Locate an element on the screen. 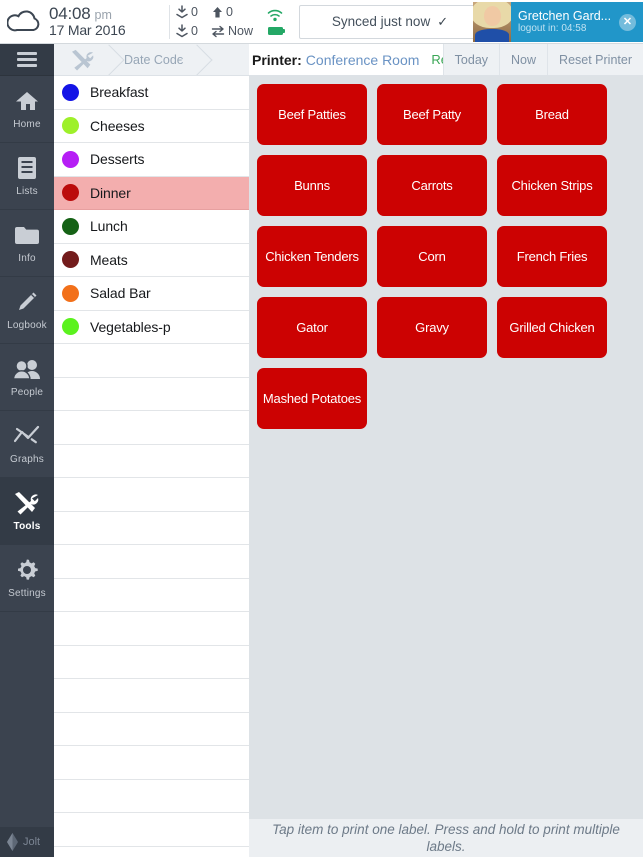 Image resolution: width=643 pixels, height=857 pixels. chart-icon is located at coordinates (27, 436).